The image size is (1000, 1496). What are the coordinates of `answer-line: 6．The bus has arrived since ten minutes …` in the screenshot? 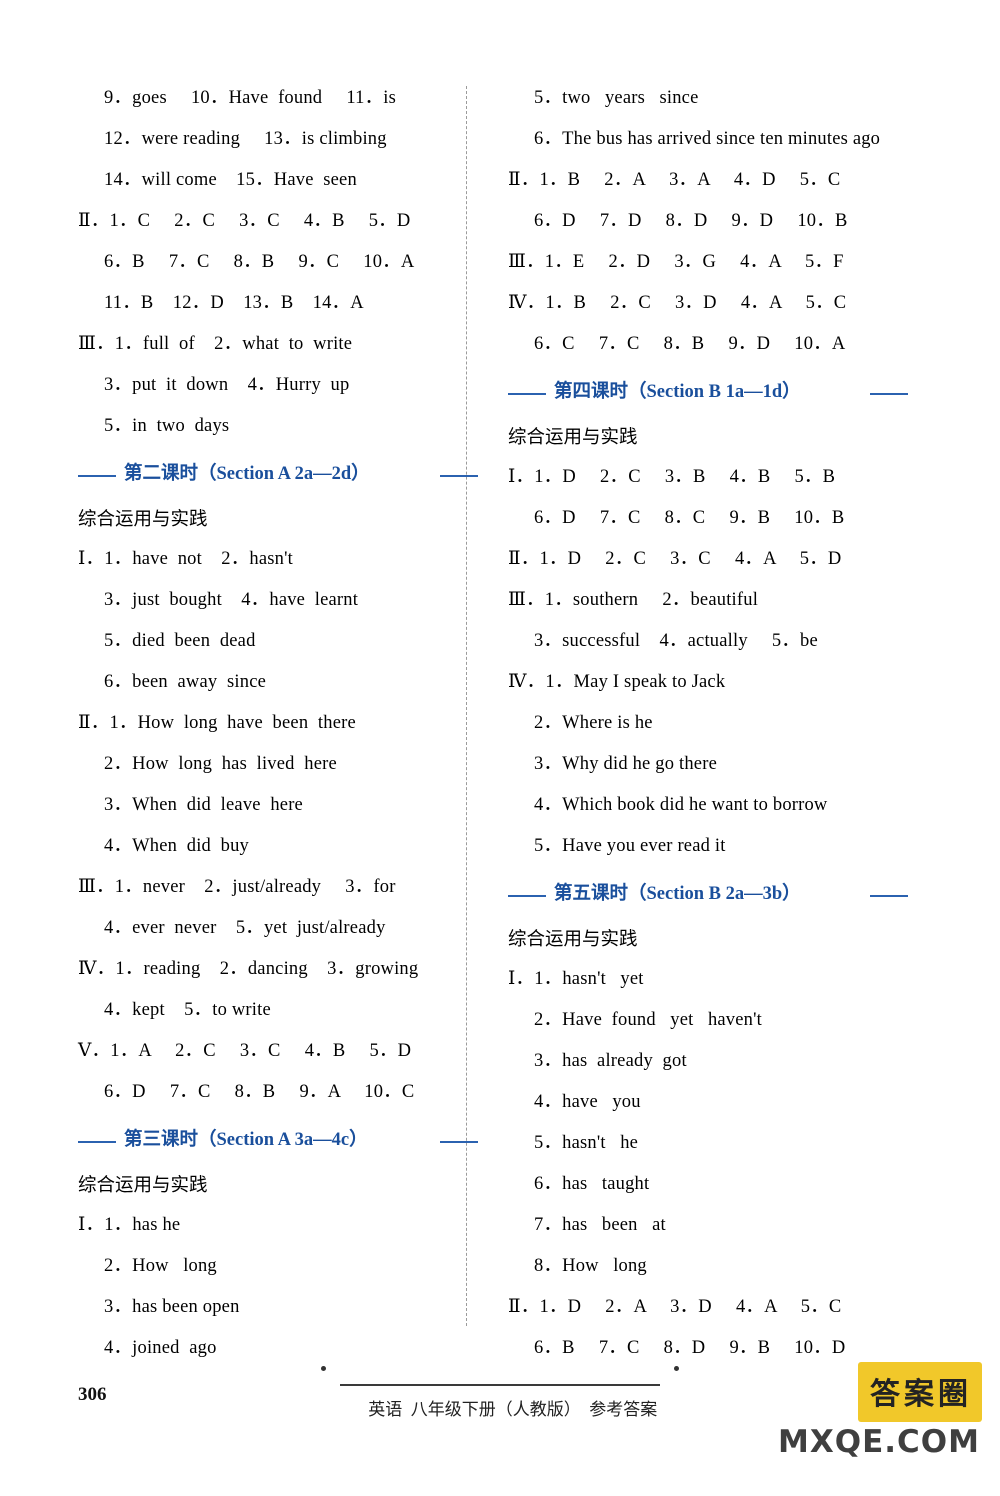 It's located at (707, 139).